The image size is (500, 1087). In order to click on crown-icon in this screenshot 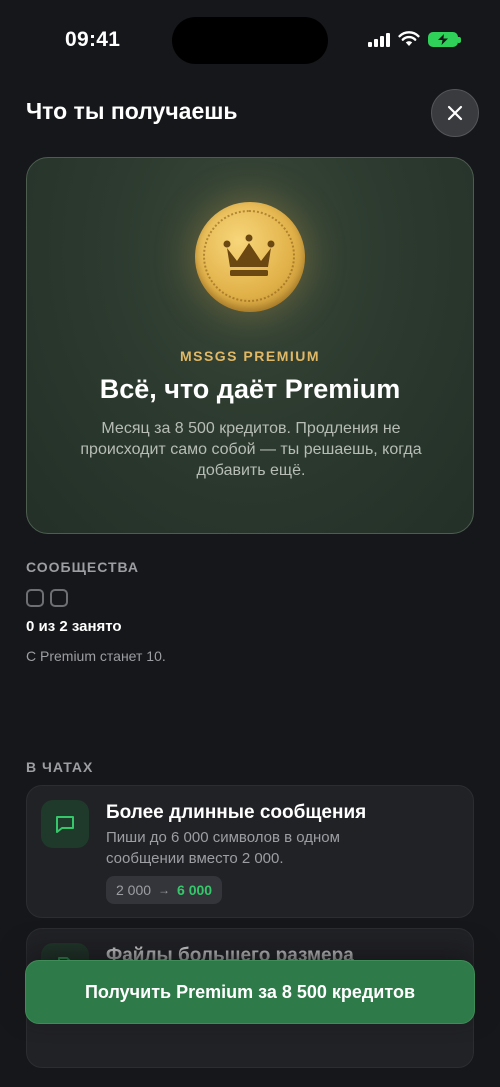, I will do `click(249, 255)`.